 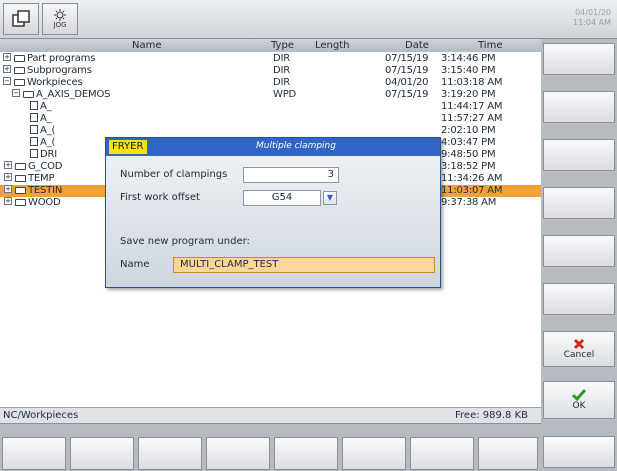 I want to click on col-length: Length, so click(x=332, y=45).